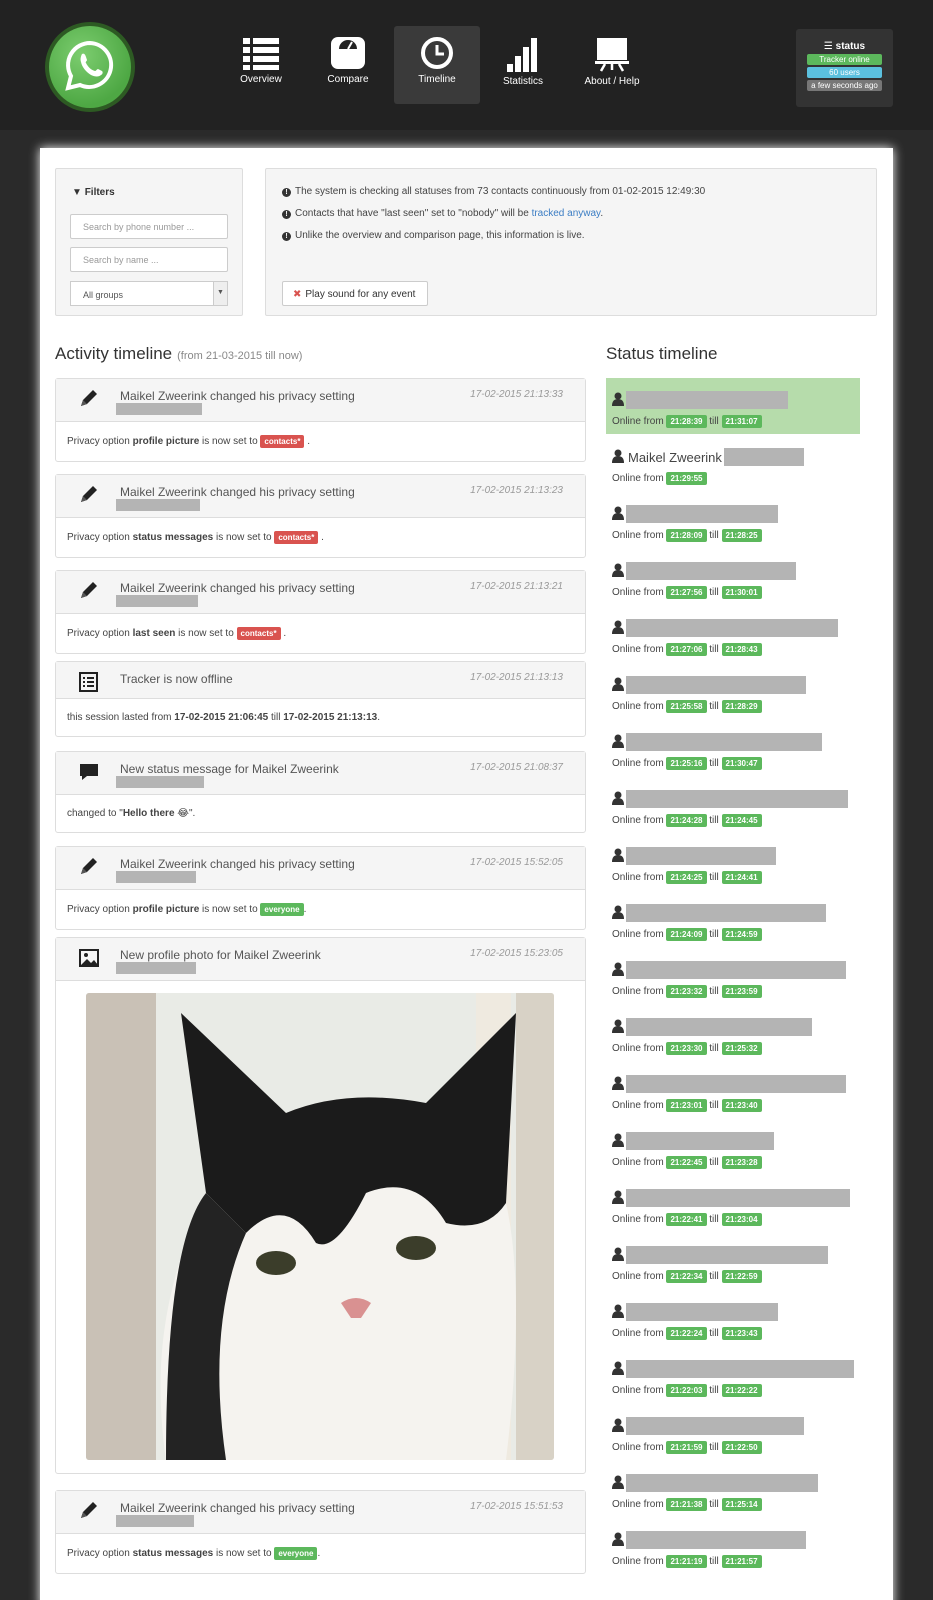 The image size is (933, 1600). I want to click on status-item: Online from 21:21:38 till 21:25:14, so click(733, 1489).